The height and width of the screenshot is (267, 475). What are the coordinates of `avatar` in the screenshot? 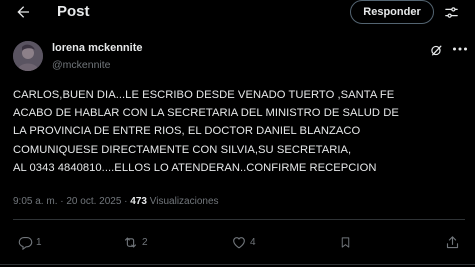 It's located at (28, 56).